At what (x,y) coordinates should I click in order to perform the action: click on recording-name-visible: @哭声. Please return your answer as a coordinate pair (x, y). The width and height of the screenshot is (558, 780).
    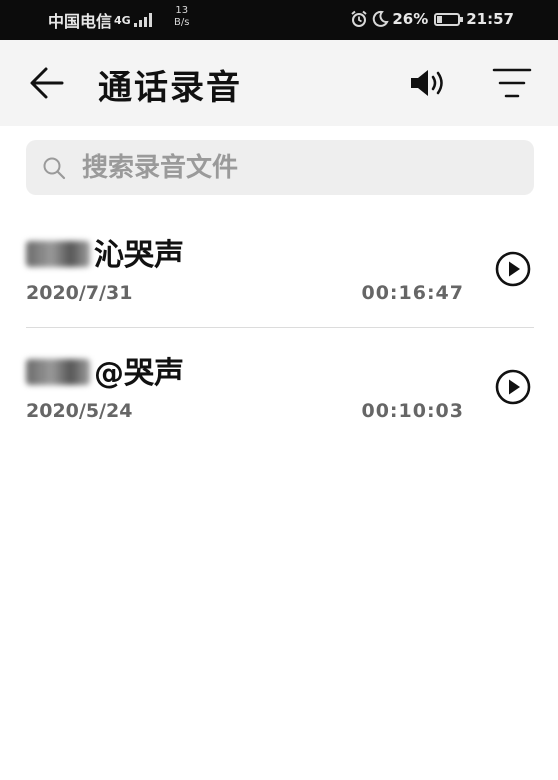
    Looking at the image, I should click on (139, 373).